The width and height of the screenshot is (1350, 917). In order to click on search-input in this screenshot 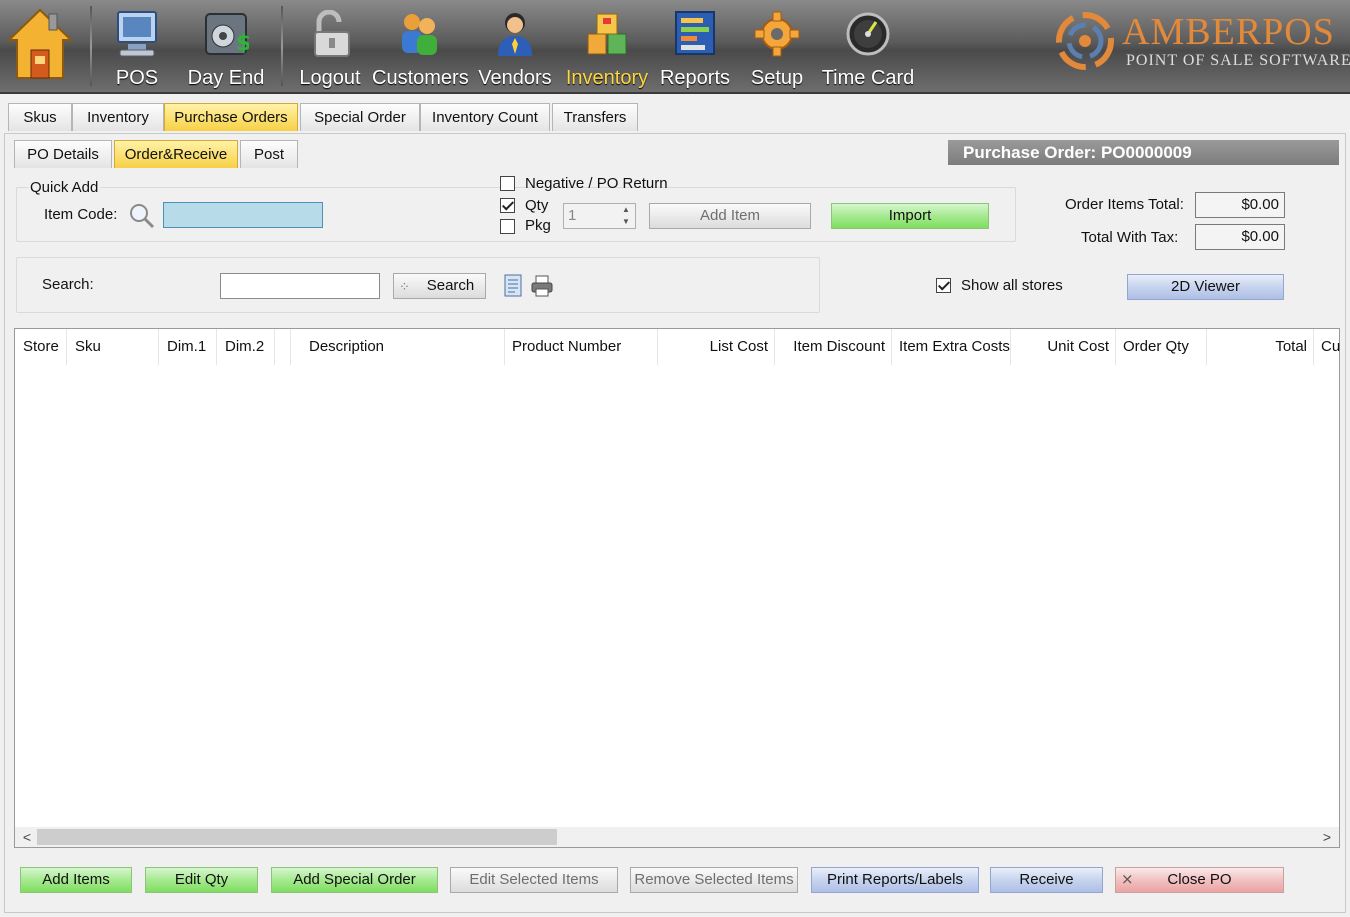, I will do `click(300, 286)`.